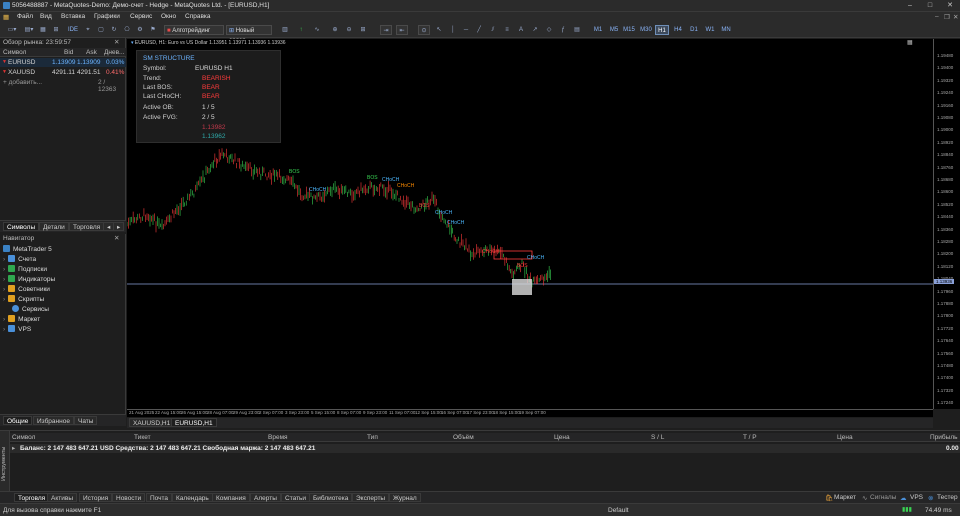  I want to click on oscillator-icon: ∿, so click(317, 30).